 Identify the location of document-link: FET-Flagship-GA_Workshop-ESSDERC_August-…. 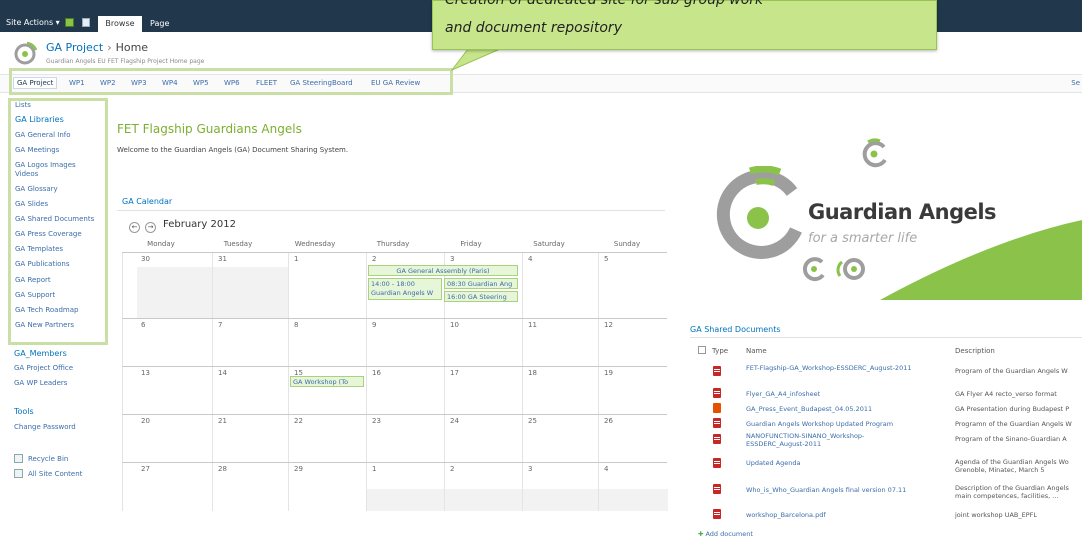
(843, 368).